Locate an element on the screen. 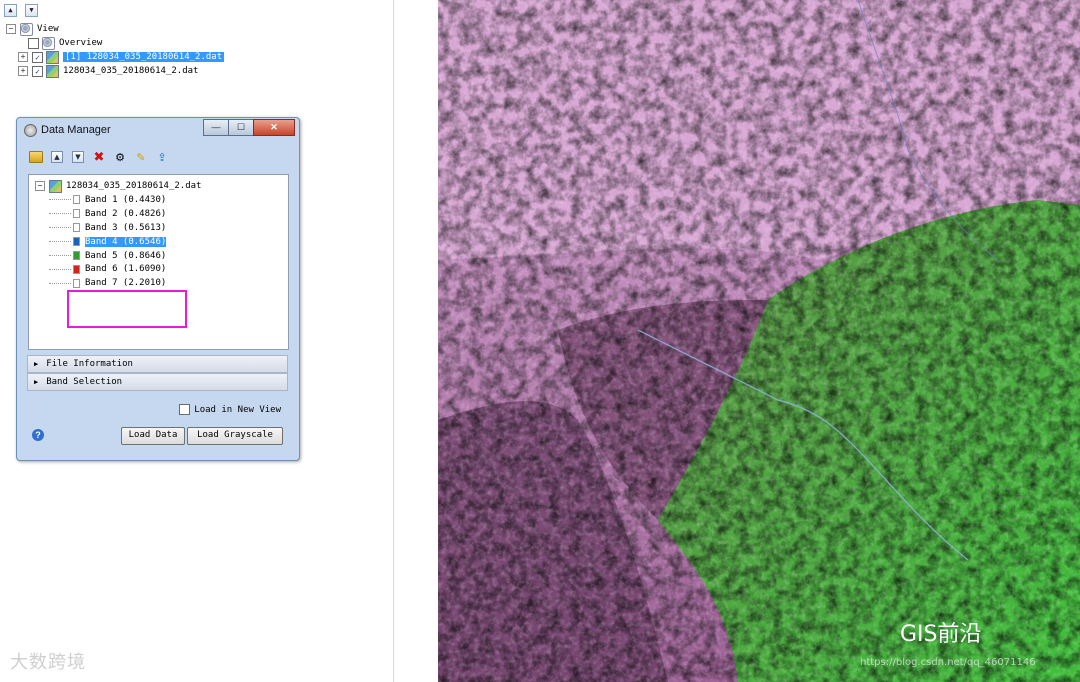 This screenshot has height=682, width=1080. band-label: Band 5 (0.8646) is located at coordinates (126, 255).